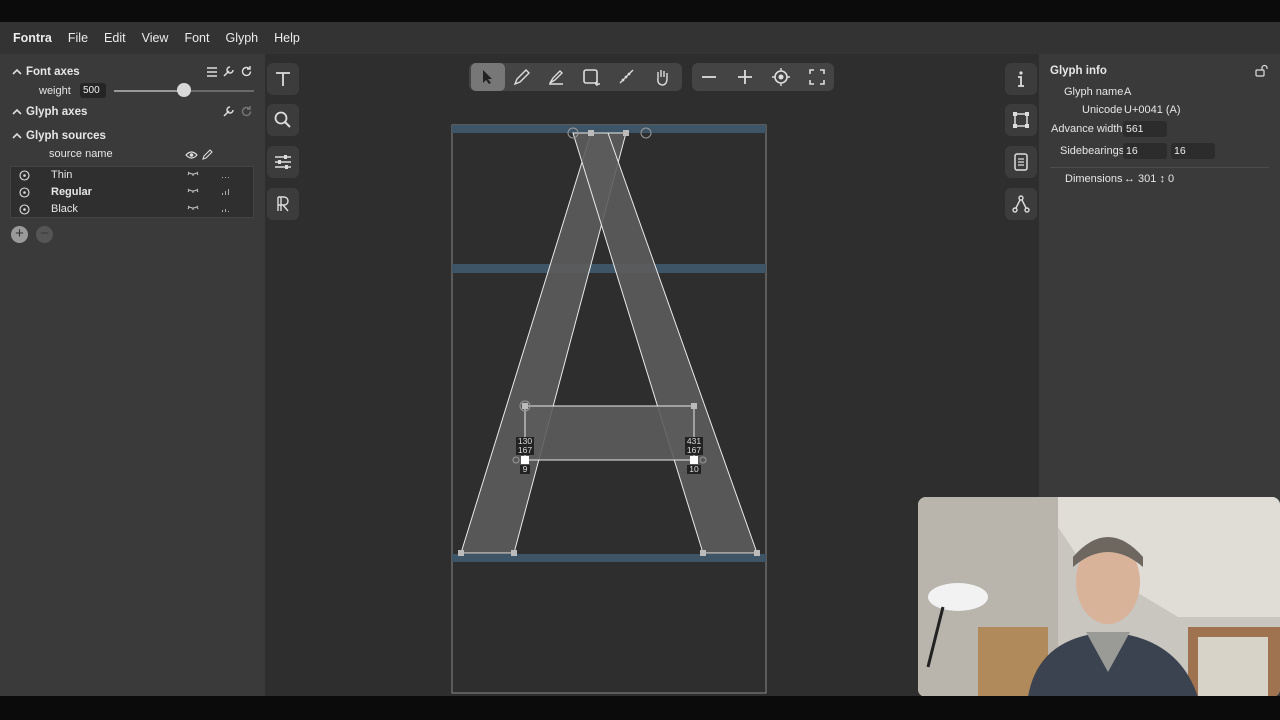  What do you see at coordinates (694, 469) in the screenshot?
I see `point-index-label: 10` at bounding box center [694, 469].